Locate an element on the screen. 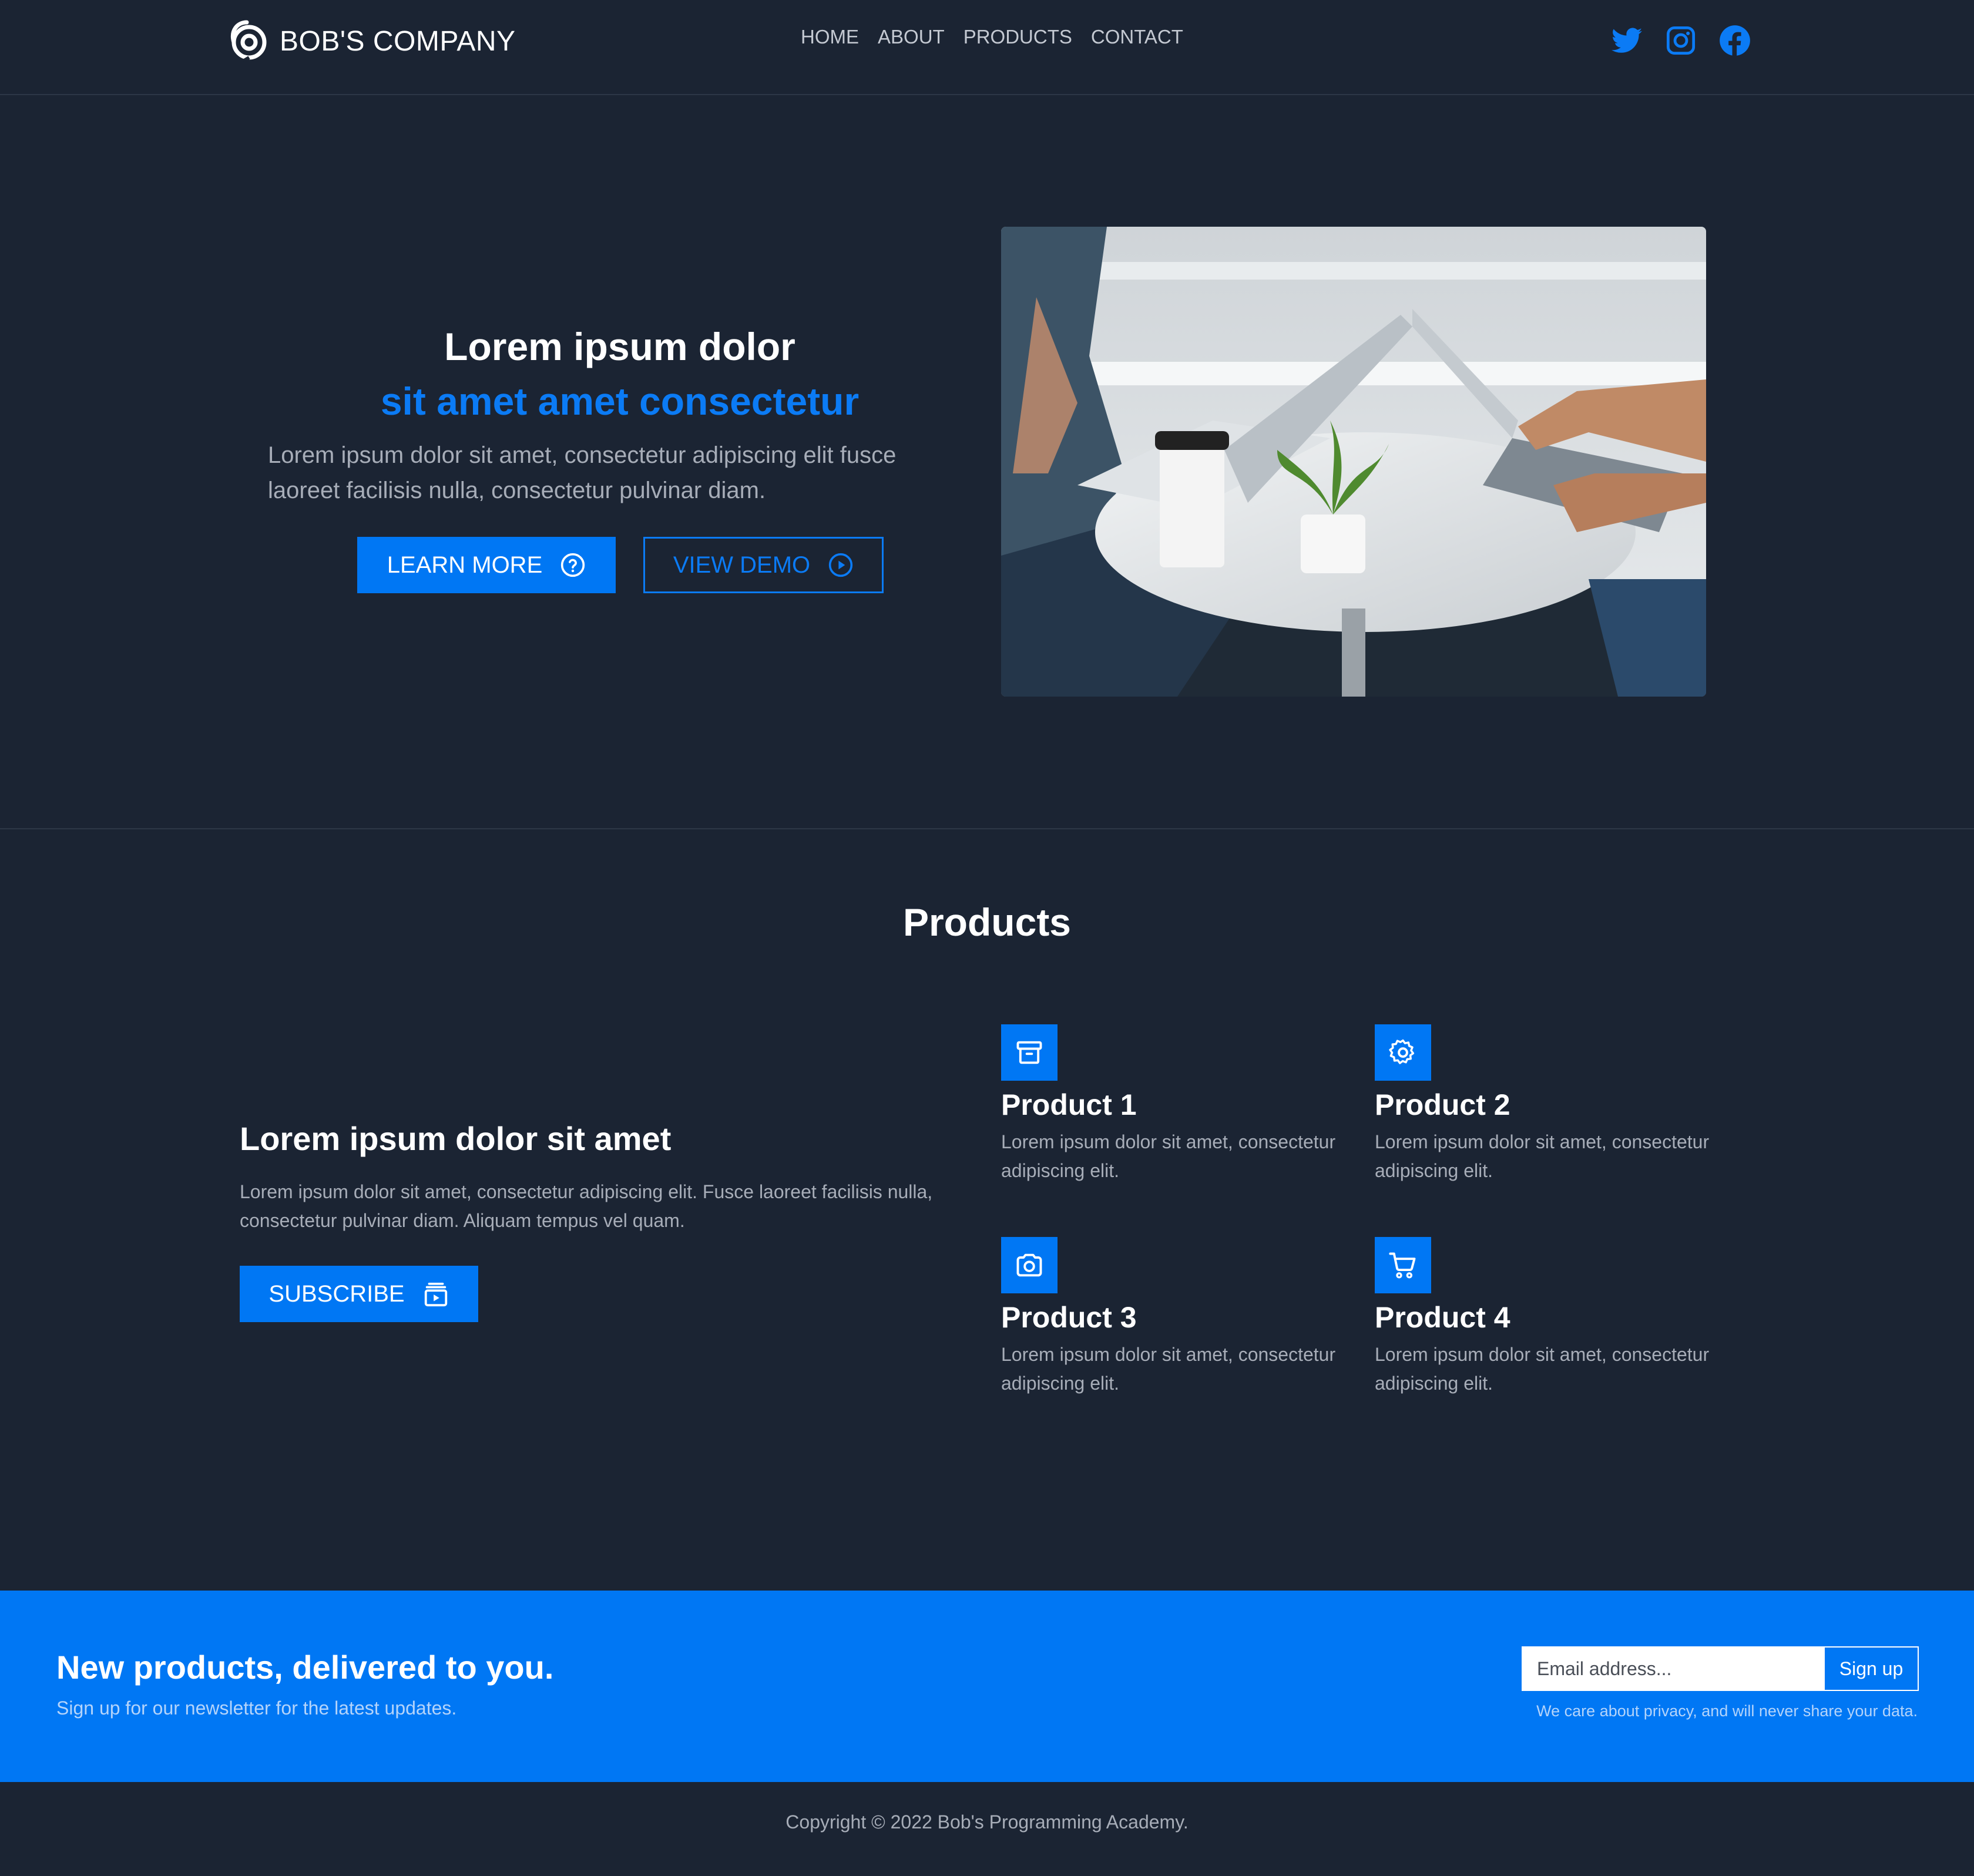 The width and height of the screenshot is (1974, 1876). play-circle-icon is located at coordinates (841, 565).